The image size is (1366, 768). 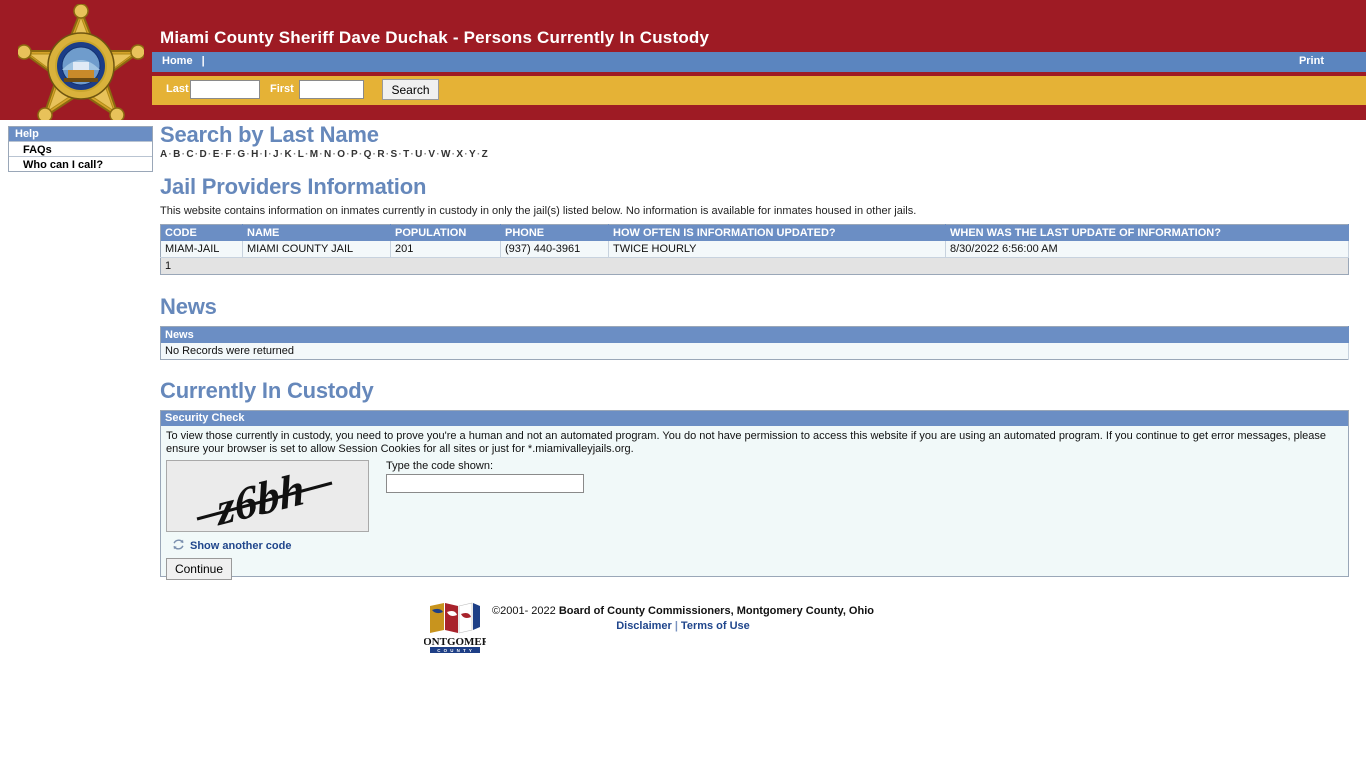 I want to click on search-by-last-name-title: Search by Last Name, so click(x=269, y=134).